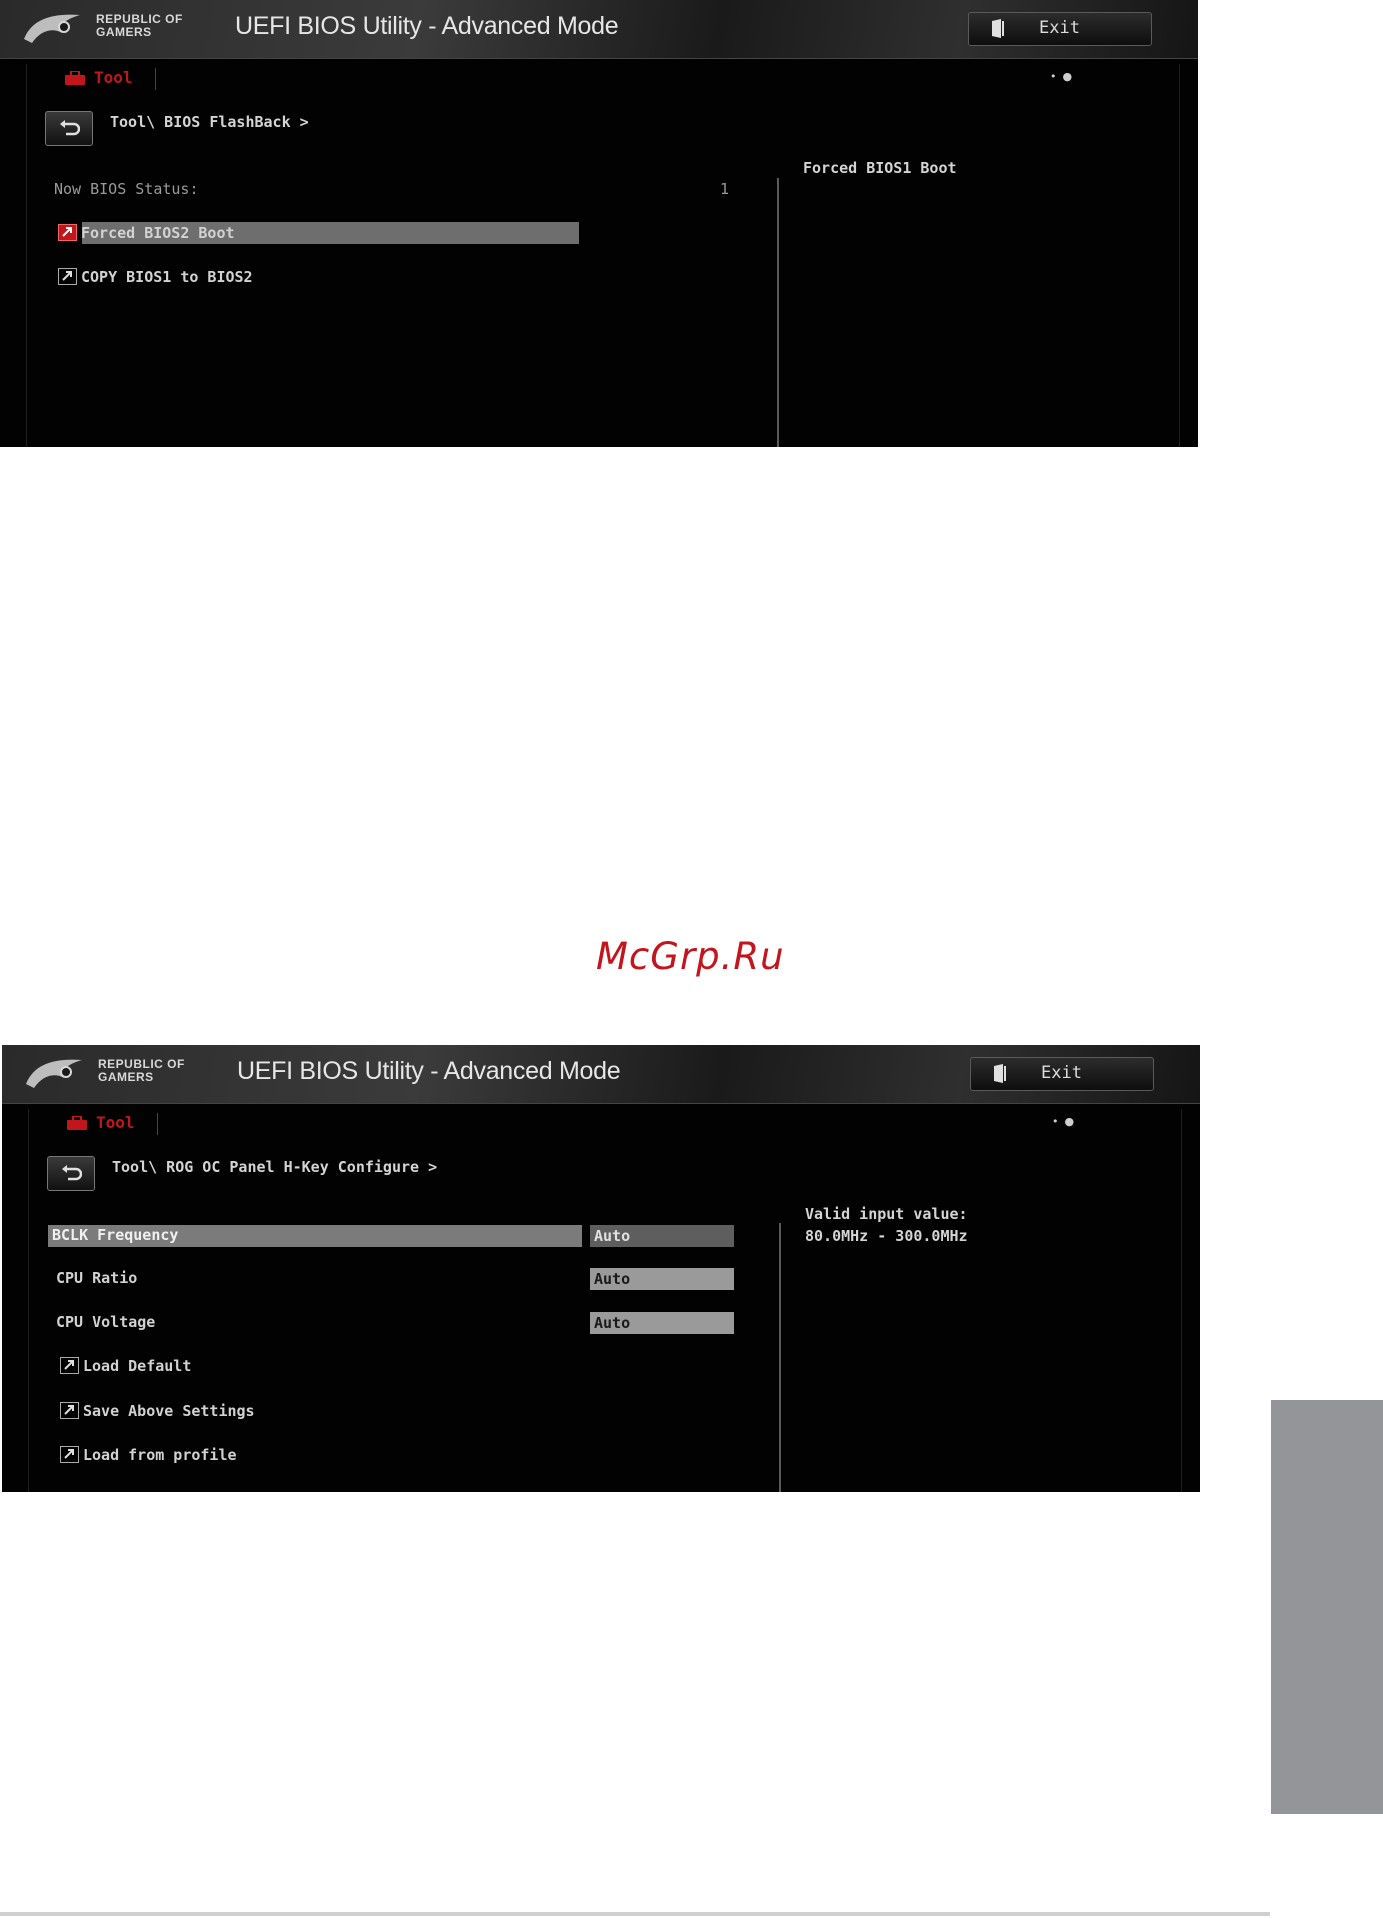  I want to click on action-save-above-settings: Save Above Settings, so click(157, 1411).